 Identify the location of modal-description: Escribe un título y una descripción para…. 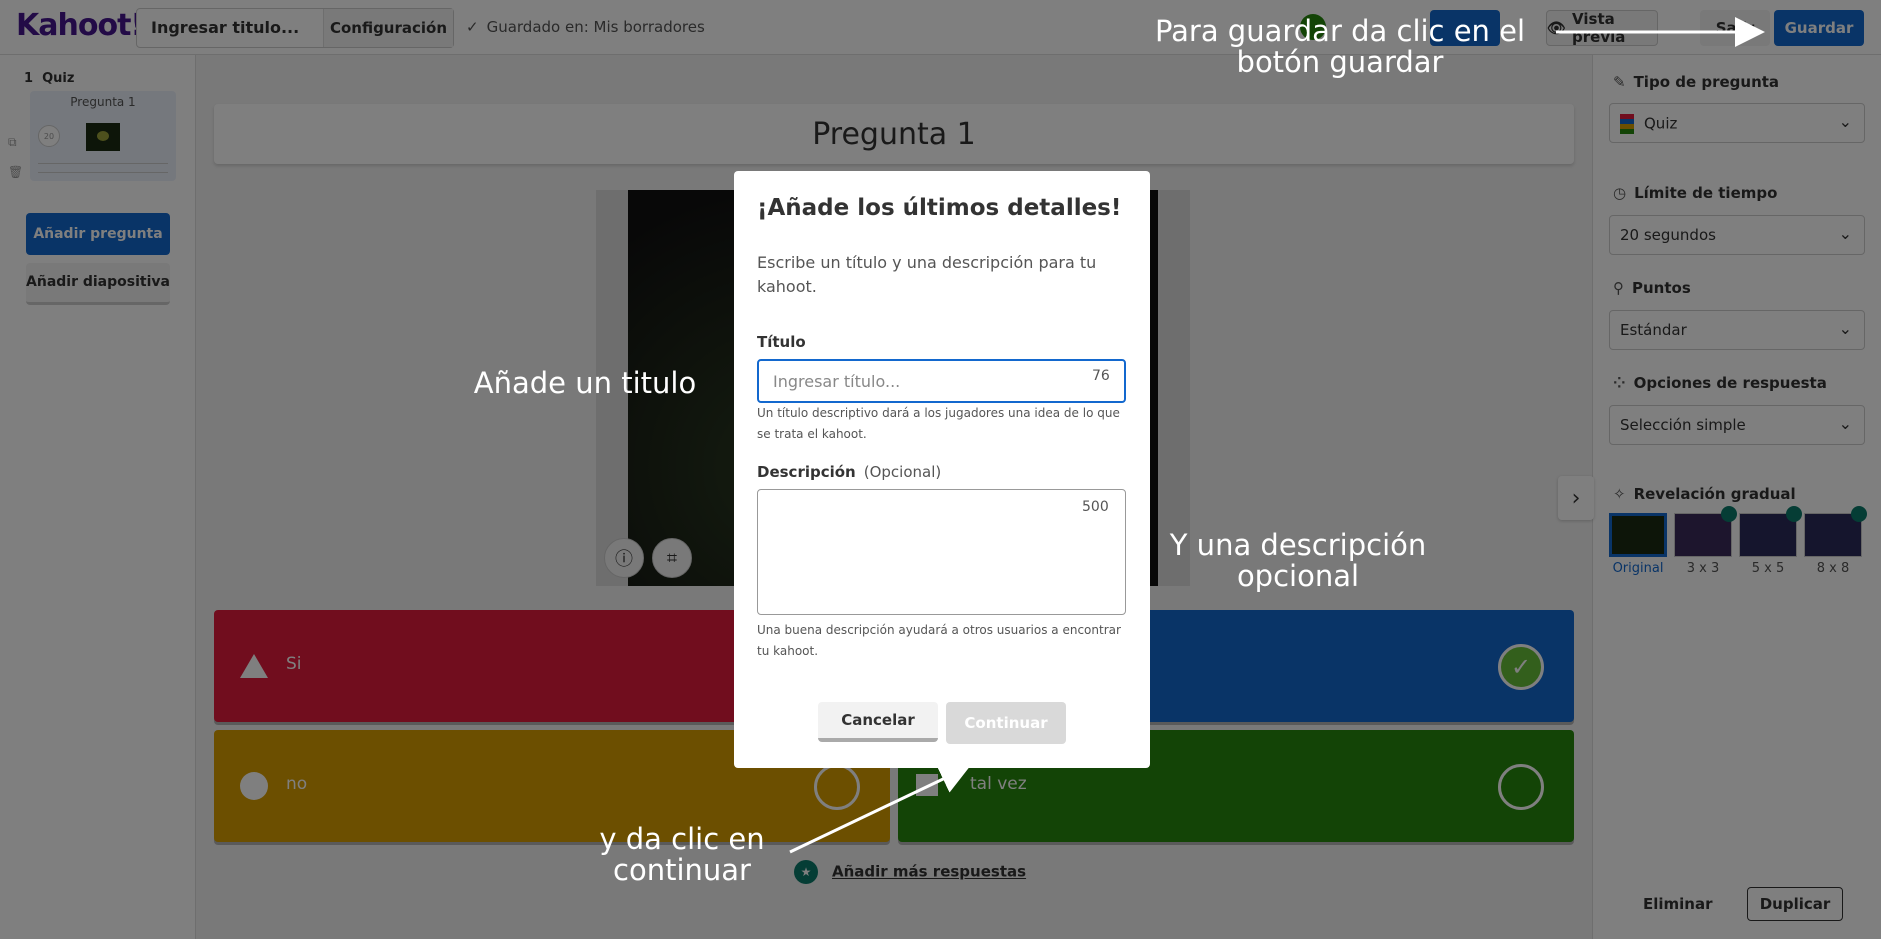
(927, 274).